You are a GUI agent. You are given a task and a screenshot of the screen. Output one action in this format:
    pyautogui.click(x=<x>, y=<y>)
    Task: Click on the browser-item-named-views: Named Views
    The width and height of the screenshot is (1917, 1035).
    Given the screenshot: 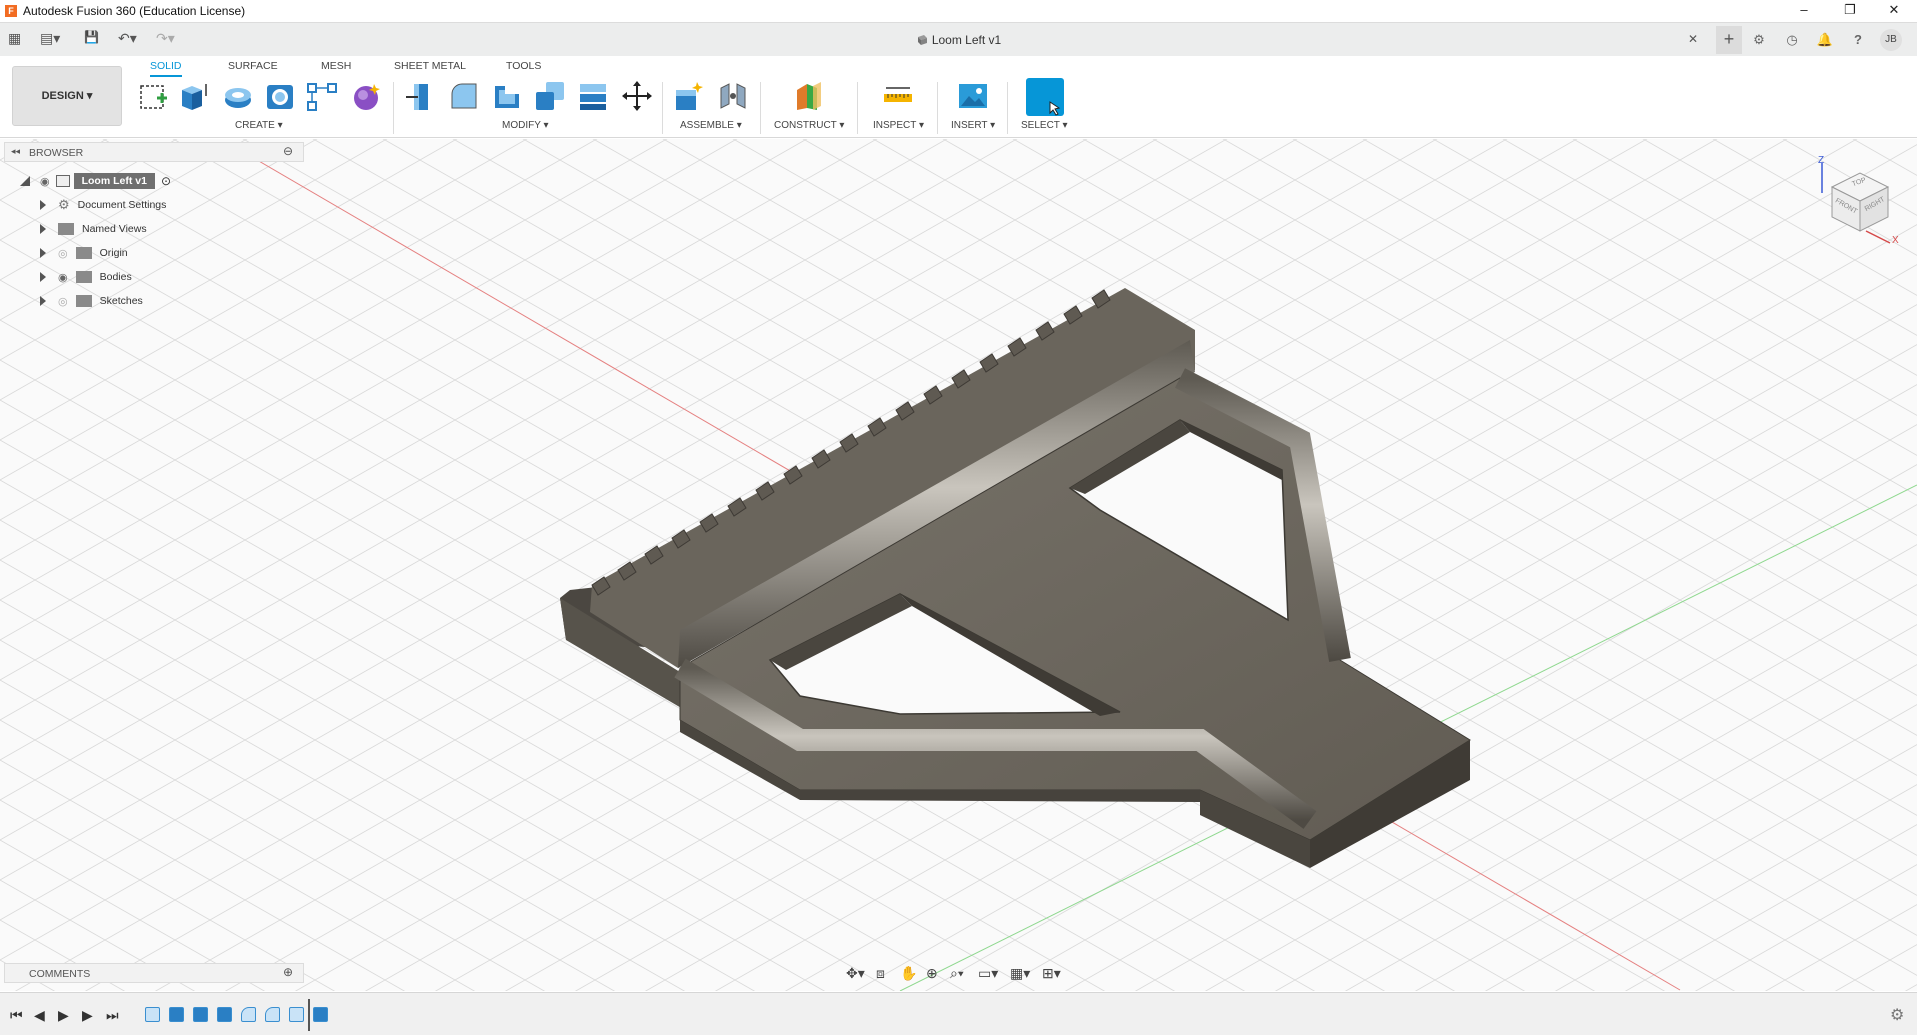 What is the action you would take?
    pyautogui.click(x=93, y=229)
    